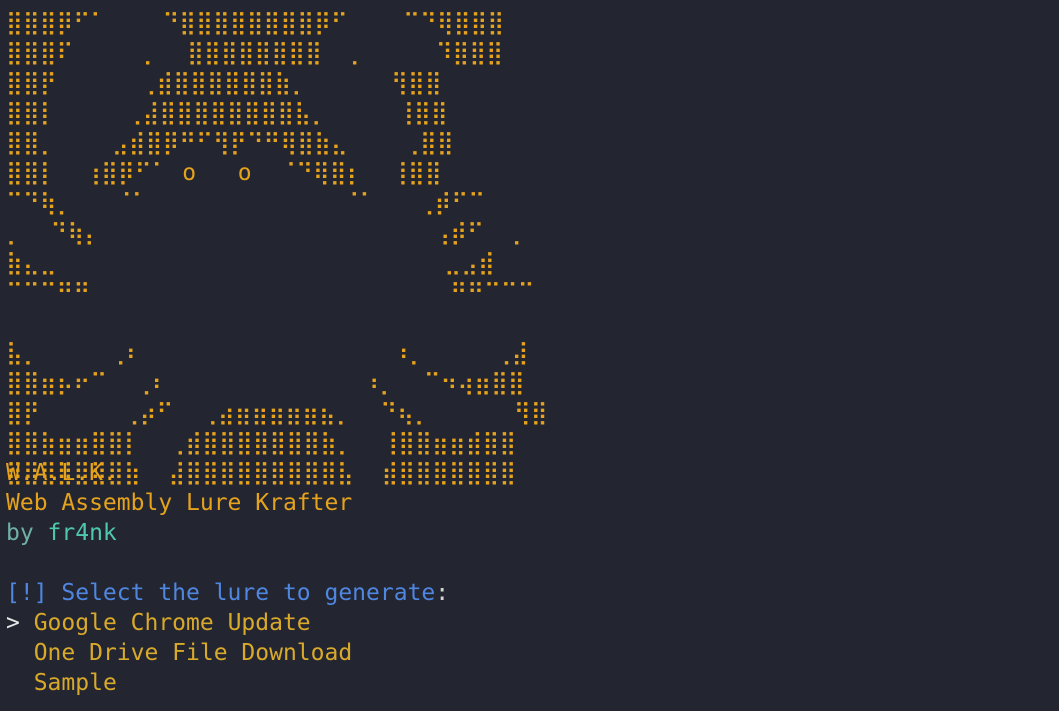 This screenshot has height=711, width=1059. What do you see at coordinates (82, 533) in the screenshot?
I see `author-name: fr4nk` at bounding box center [82, 533].